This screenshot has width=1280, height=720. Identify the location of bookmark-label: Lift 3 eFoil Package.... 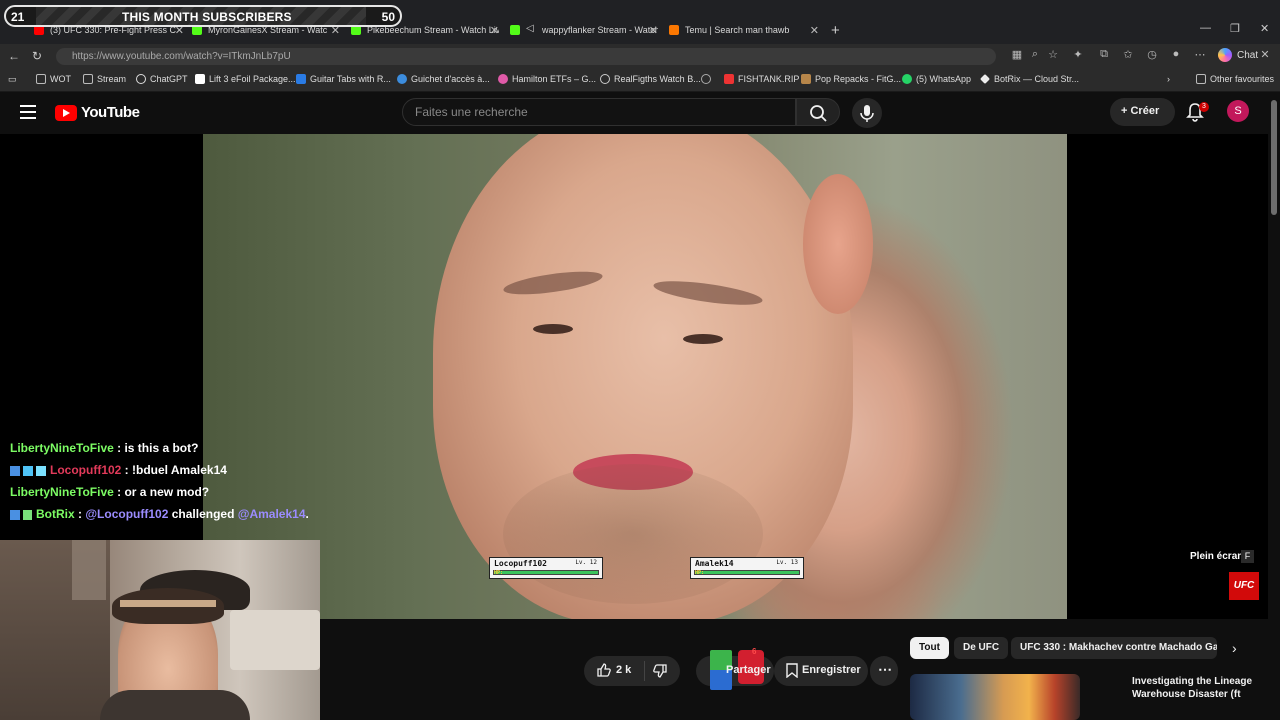
(252, 79).